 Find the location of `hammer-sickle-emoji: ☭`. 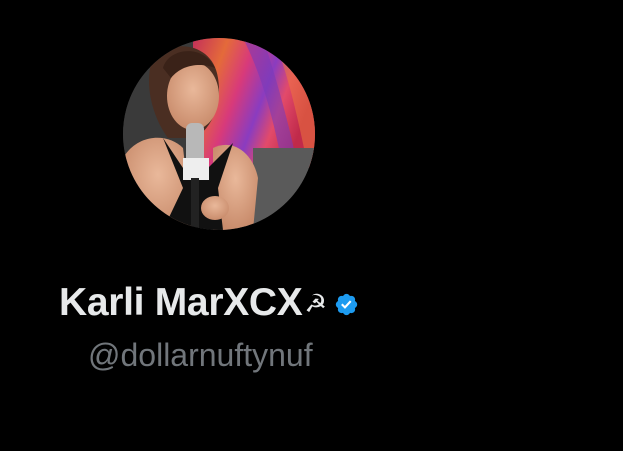

hammer-sickle-emoji: ☭ is located at coordinates (315, 304).